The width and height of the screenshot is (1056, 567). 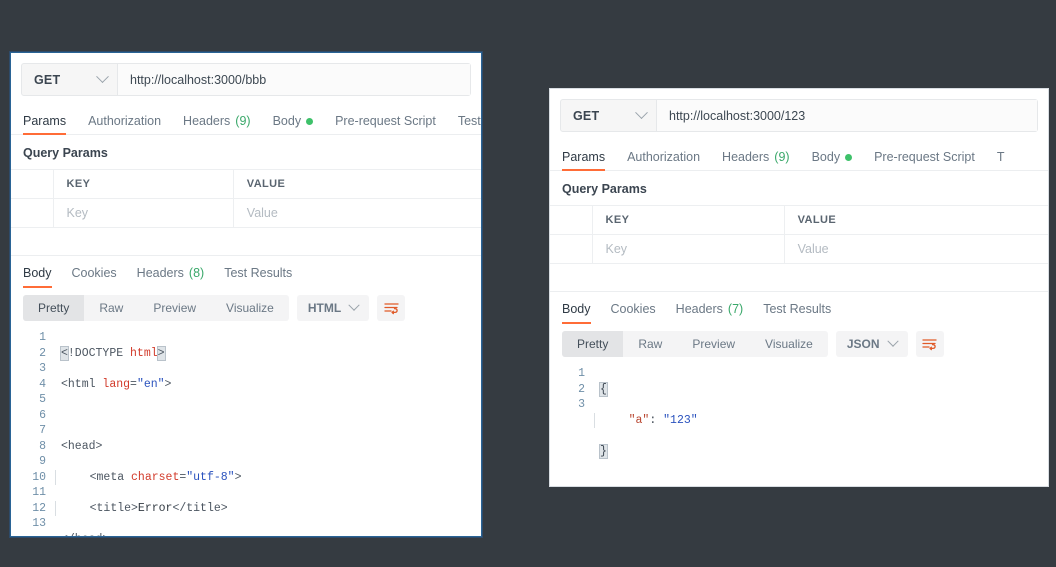 I want to click on line-number-gutter: 1234567 8 9 10 11 12 13, so click(x=39, y=430).